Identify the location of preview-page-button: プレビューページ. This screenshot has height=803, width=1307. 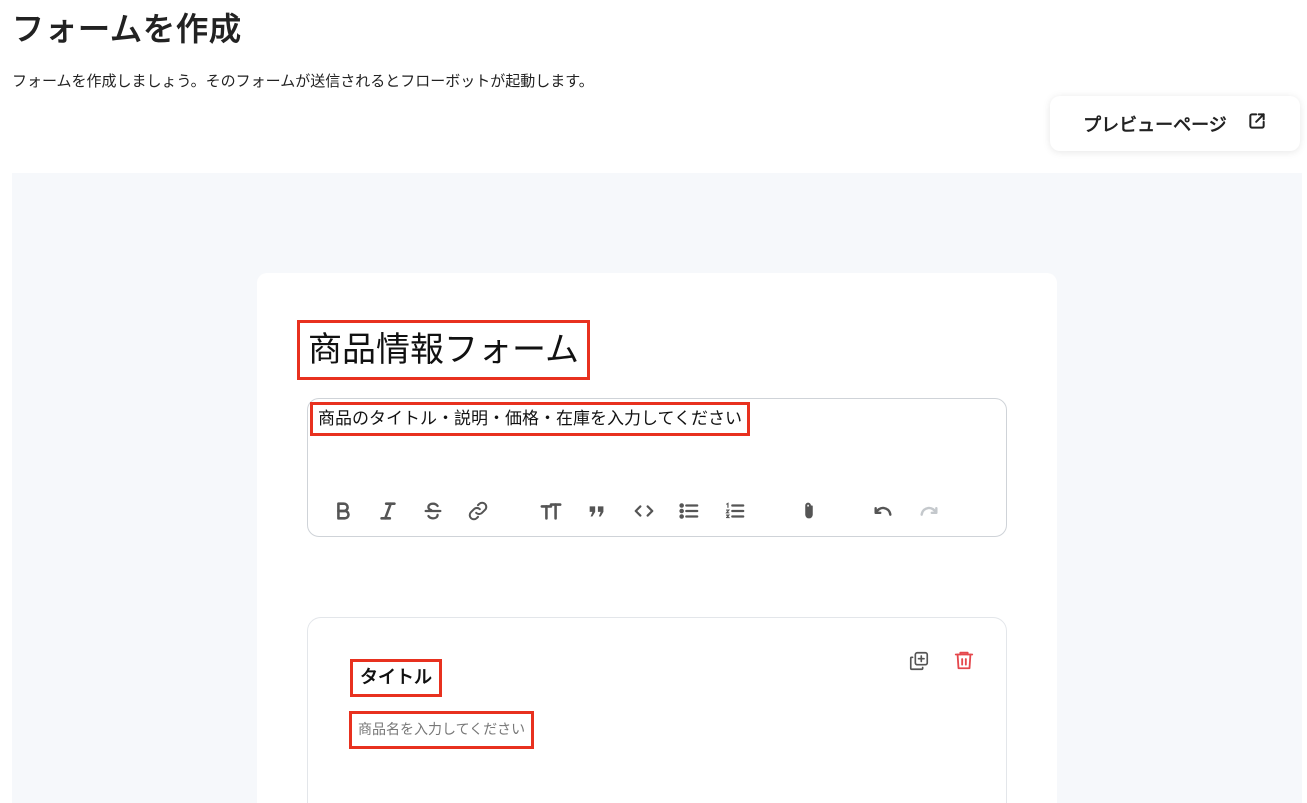
(1175, 123).